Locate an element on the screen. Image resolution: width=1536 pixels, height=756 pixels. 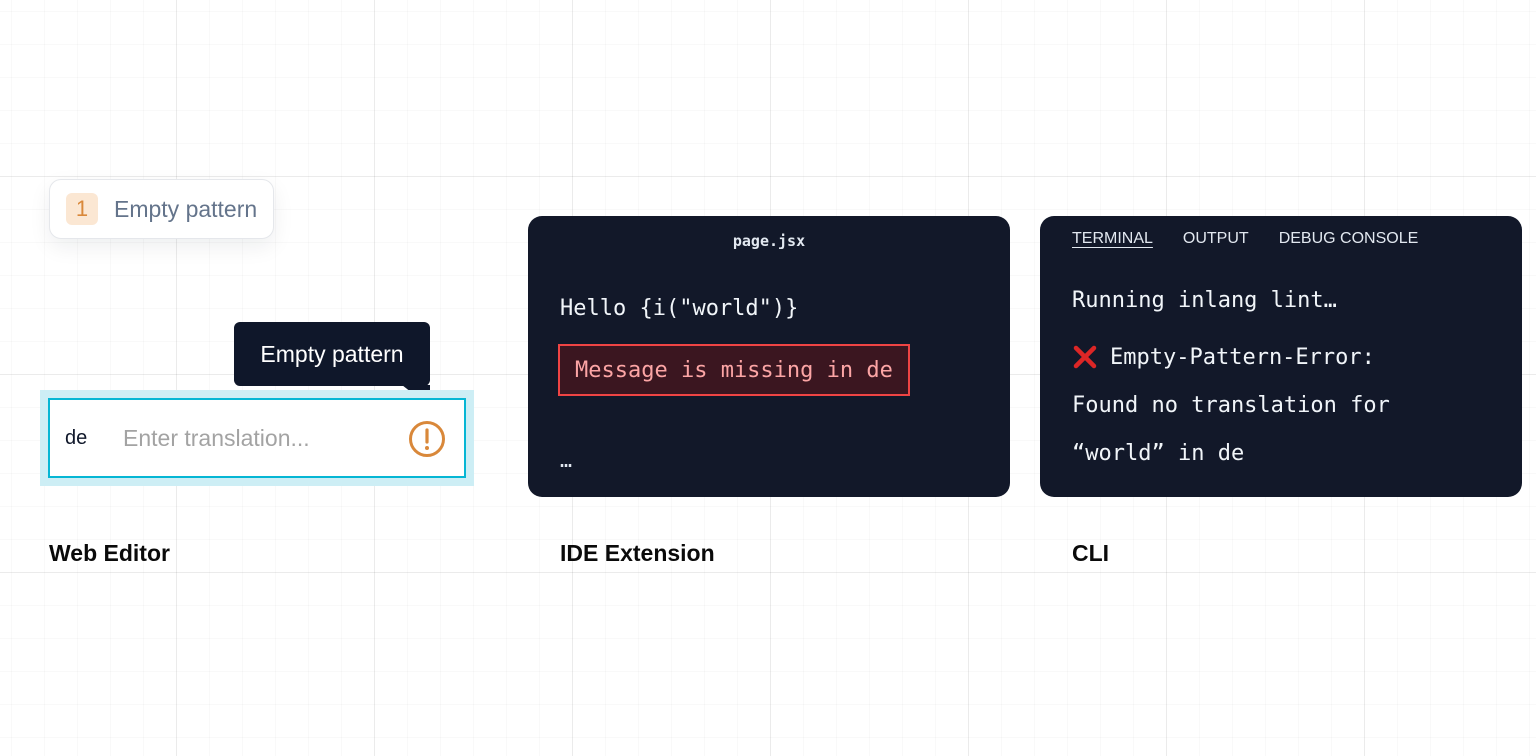
tab-output: OUTPUT is located at coordinates (1216, 240).